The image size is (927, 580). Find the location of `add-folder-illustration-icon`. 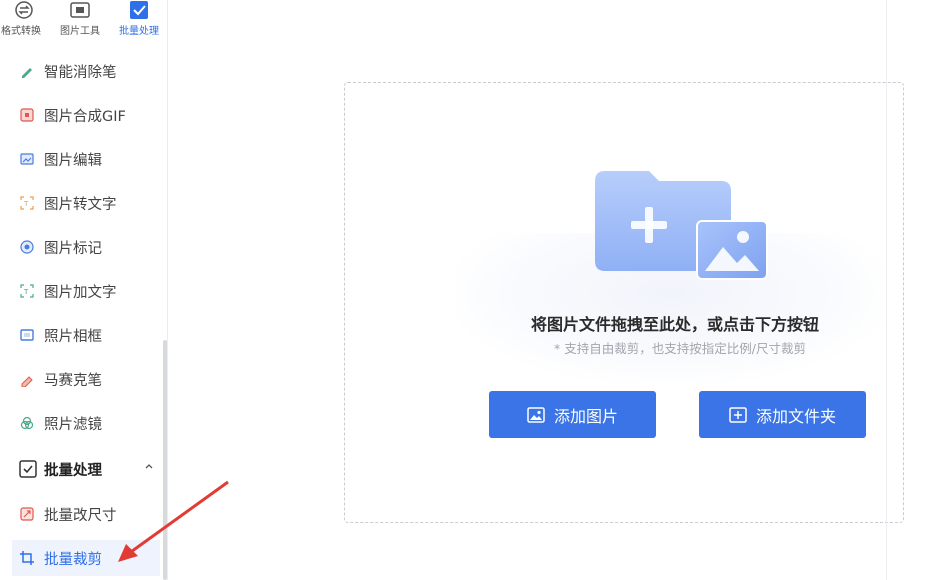

add-folder-illustration-icon is located at coordinates (681, 225).